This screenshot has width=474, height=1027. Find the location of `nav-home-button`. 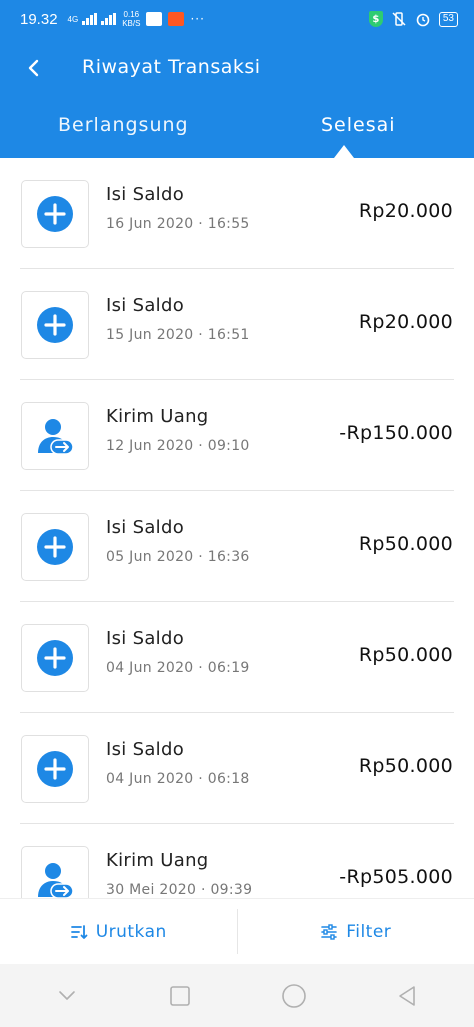

nav-home-button is located at coordinates (294, 996).